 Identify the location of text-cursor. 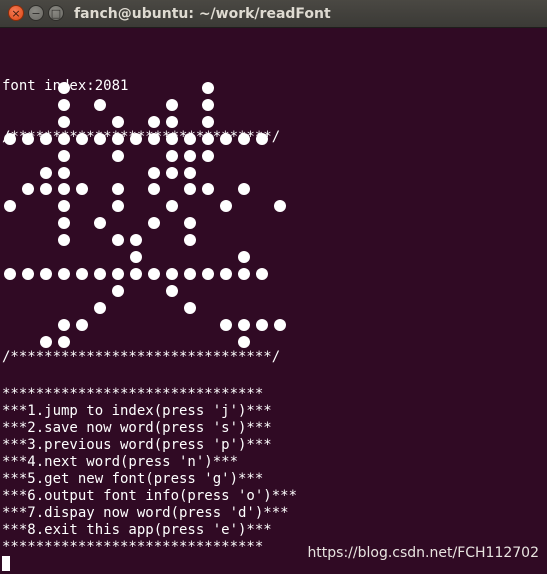
(6, 563).